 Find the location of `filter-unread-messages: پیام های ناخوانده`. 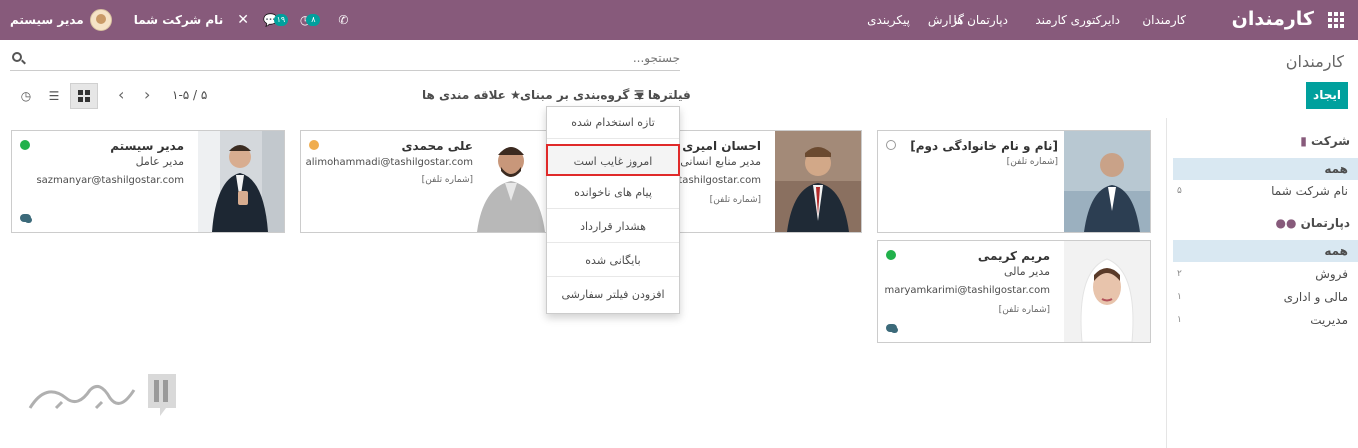

filter-unread-messages: پیام های ناخوانده is located at coordinates (613, 193).